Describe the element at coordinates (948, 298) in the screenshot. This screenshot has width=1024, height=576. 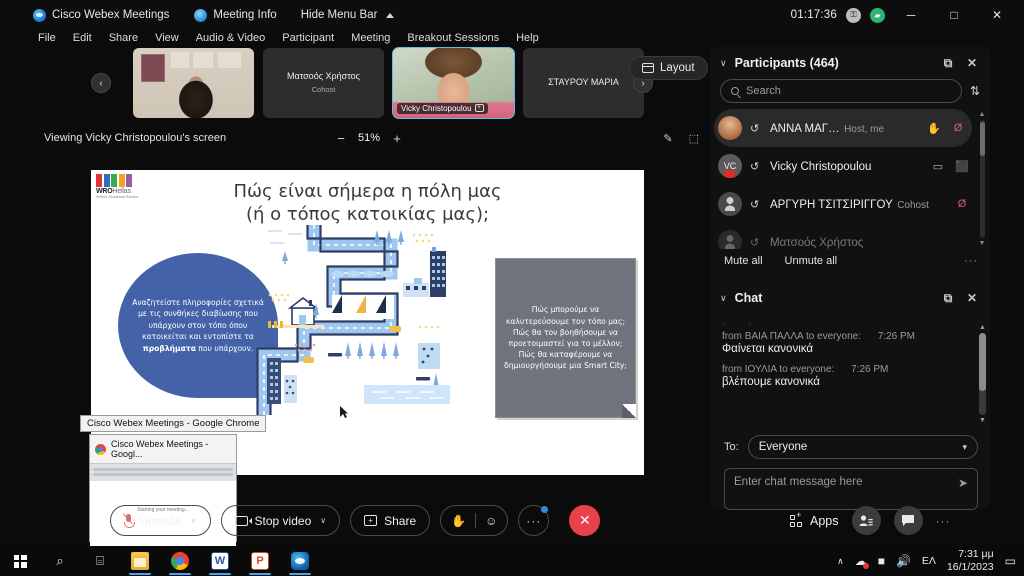
I see `chat-popout-icon: ⧉` at that location.